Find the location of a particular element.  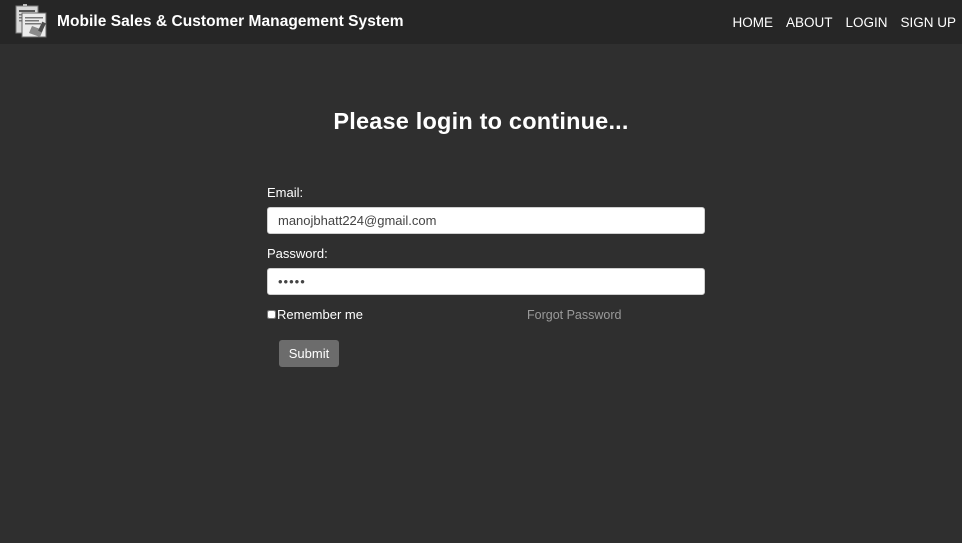

remember-me-label: Remember me is located at coordinates (320, 314).